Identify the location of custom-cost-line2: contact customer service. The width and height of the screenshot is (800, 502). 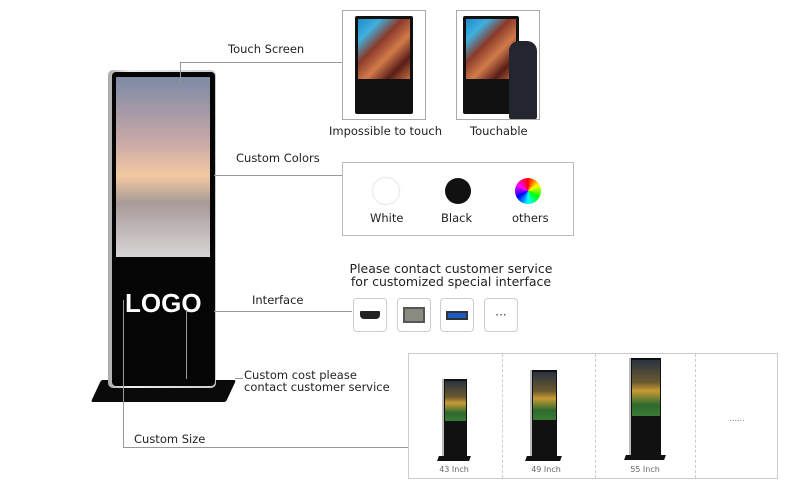
(317, 387).